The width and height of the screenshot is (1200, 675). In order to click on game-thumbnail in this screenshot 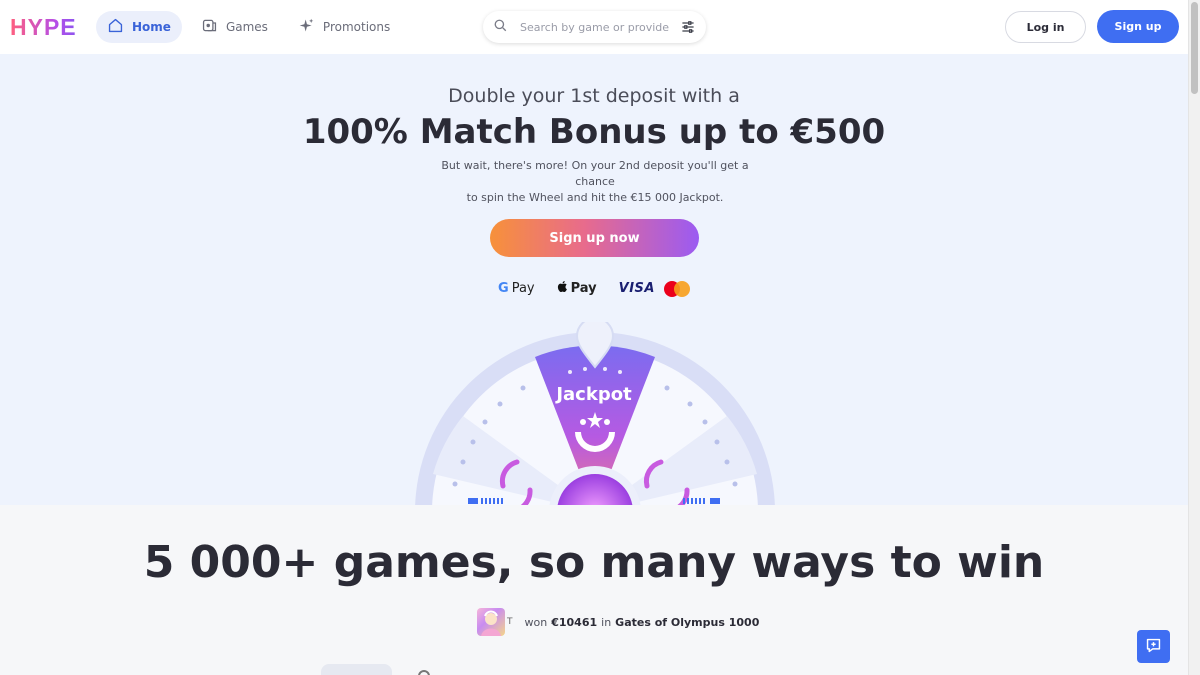, I will do `click(491, 622)`.